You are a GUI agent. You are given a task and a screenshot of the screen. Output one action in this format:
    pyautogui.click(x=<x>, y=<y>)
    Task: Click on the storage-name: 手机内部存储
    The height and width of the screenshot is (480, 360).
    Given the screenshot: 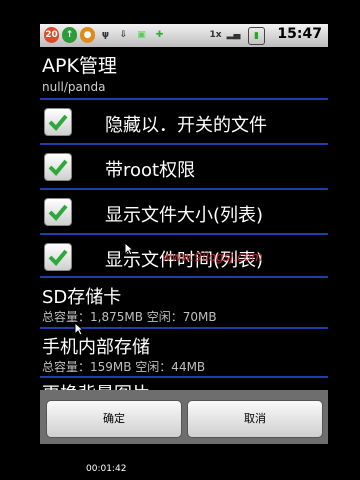 What is the action you would take?
    pyautogui.click(x=96, y=347)
    